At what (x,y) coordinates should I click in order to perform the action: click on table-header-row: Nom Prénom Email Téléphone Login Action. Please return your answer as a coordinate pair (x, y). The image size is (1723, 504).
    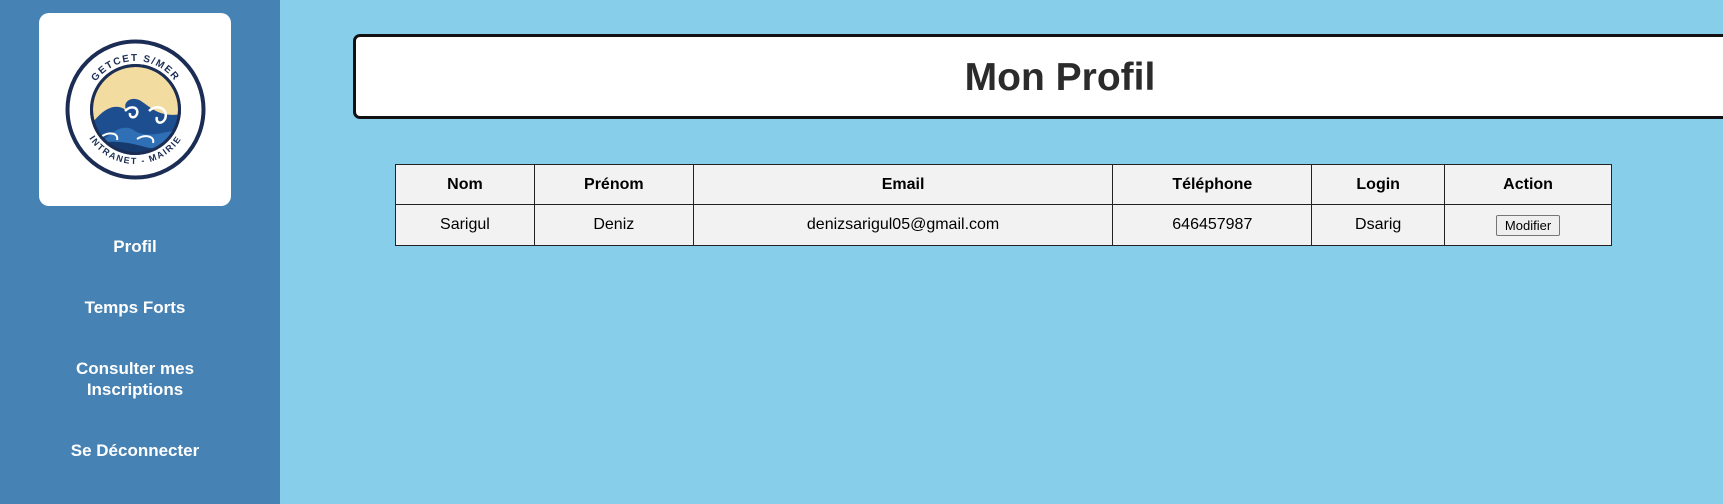
    Looking at the image, I should click on (1003, 184).